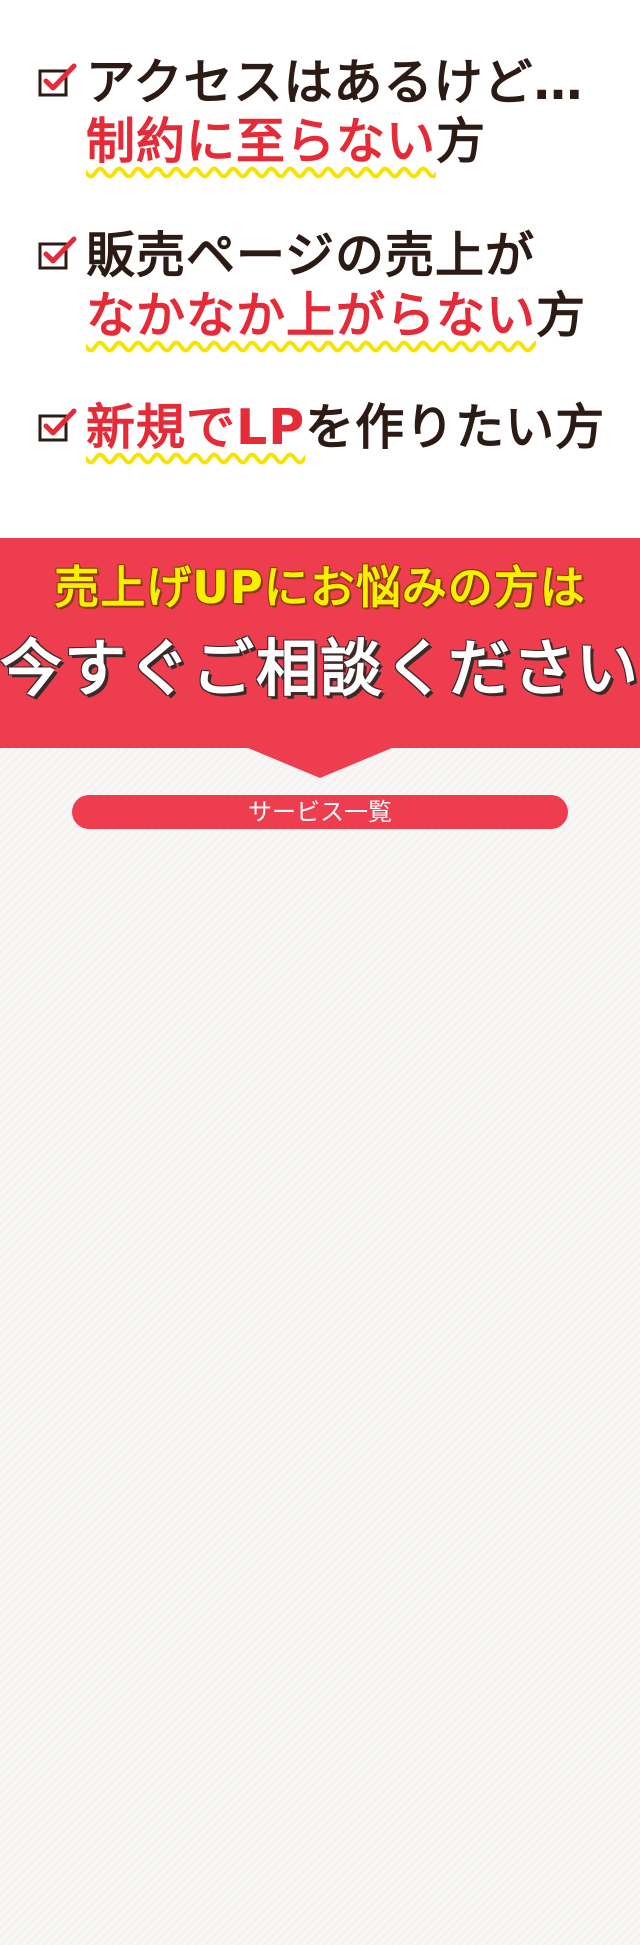 This screenshot has width=640, height=1945. I want to click on checklist-item-1-tail: 方, so click(461, 141).